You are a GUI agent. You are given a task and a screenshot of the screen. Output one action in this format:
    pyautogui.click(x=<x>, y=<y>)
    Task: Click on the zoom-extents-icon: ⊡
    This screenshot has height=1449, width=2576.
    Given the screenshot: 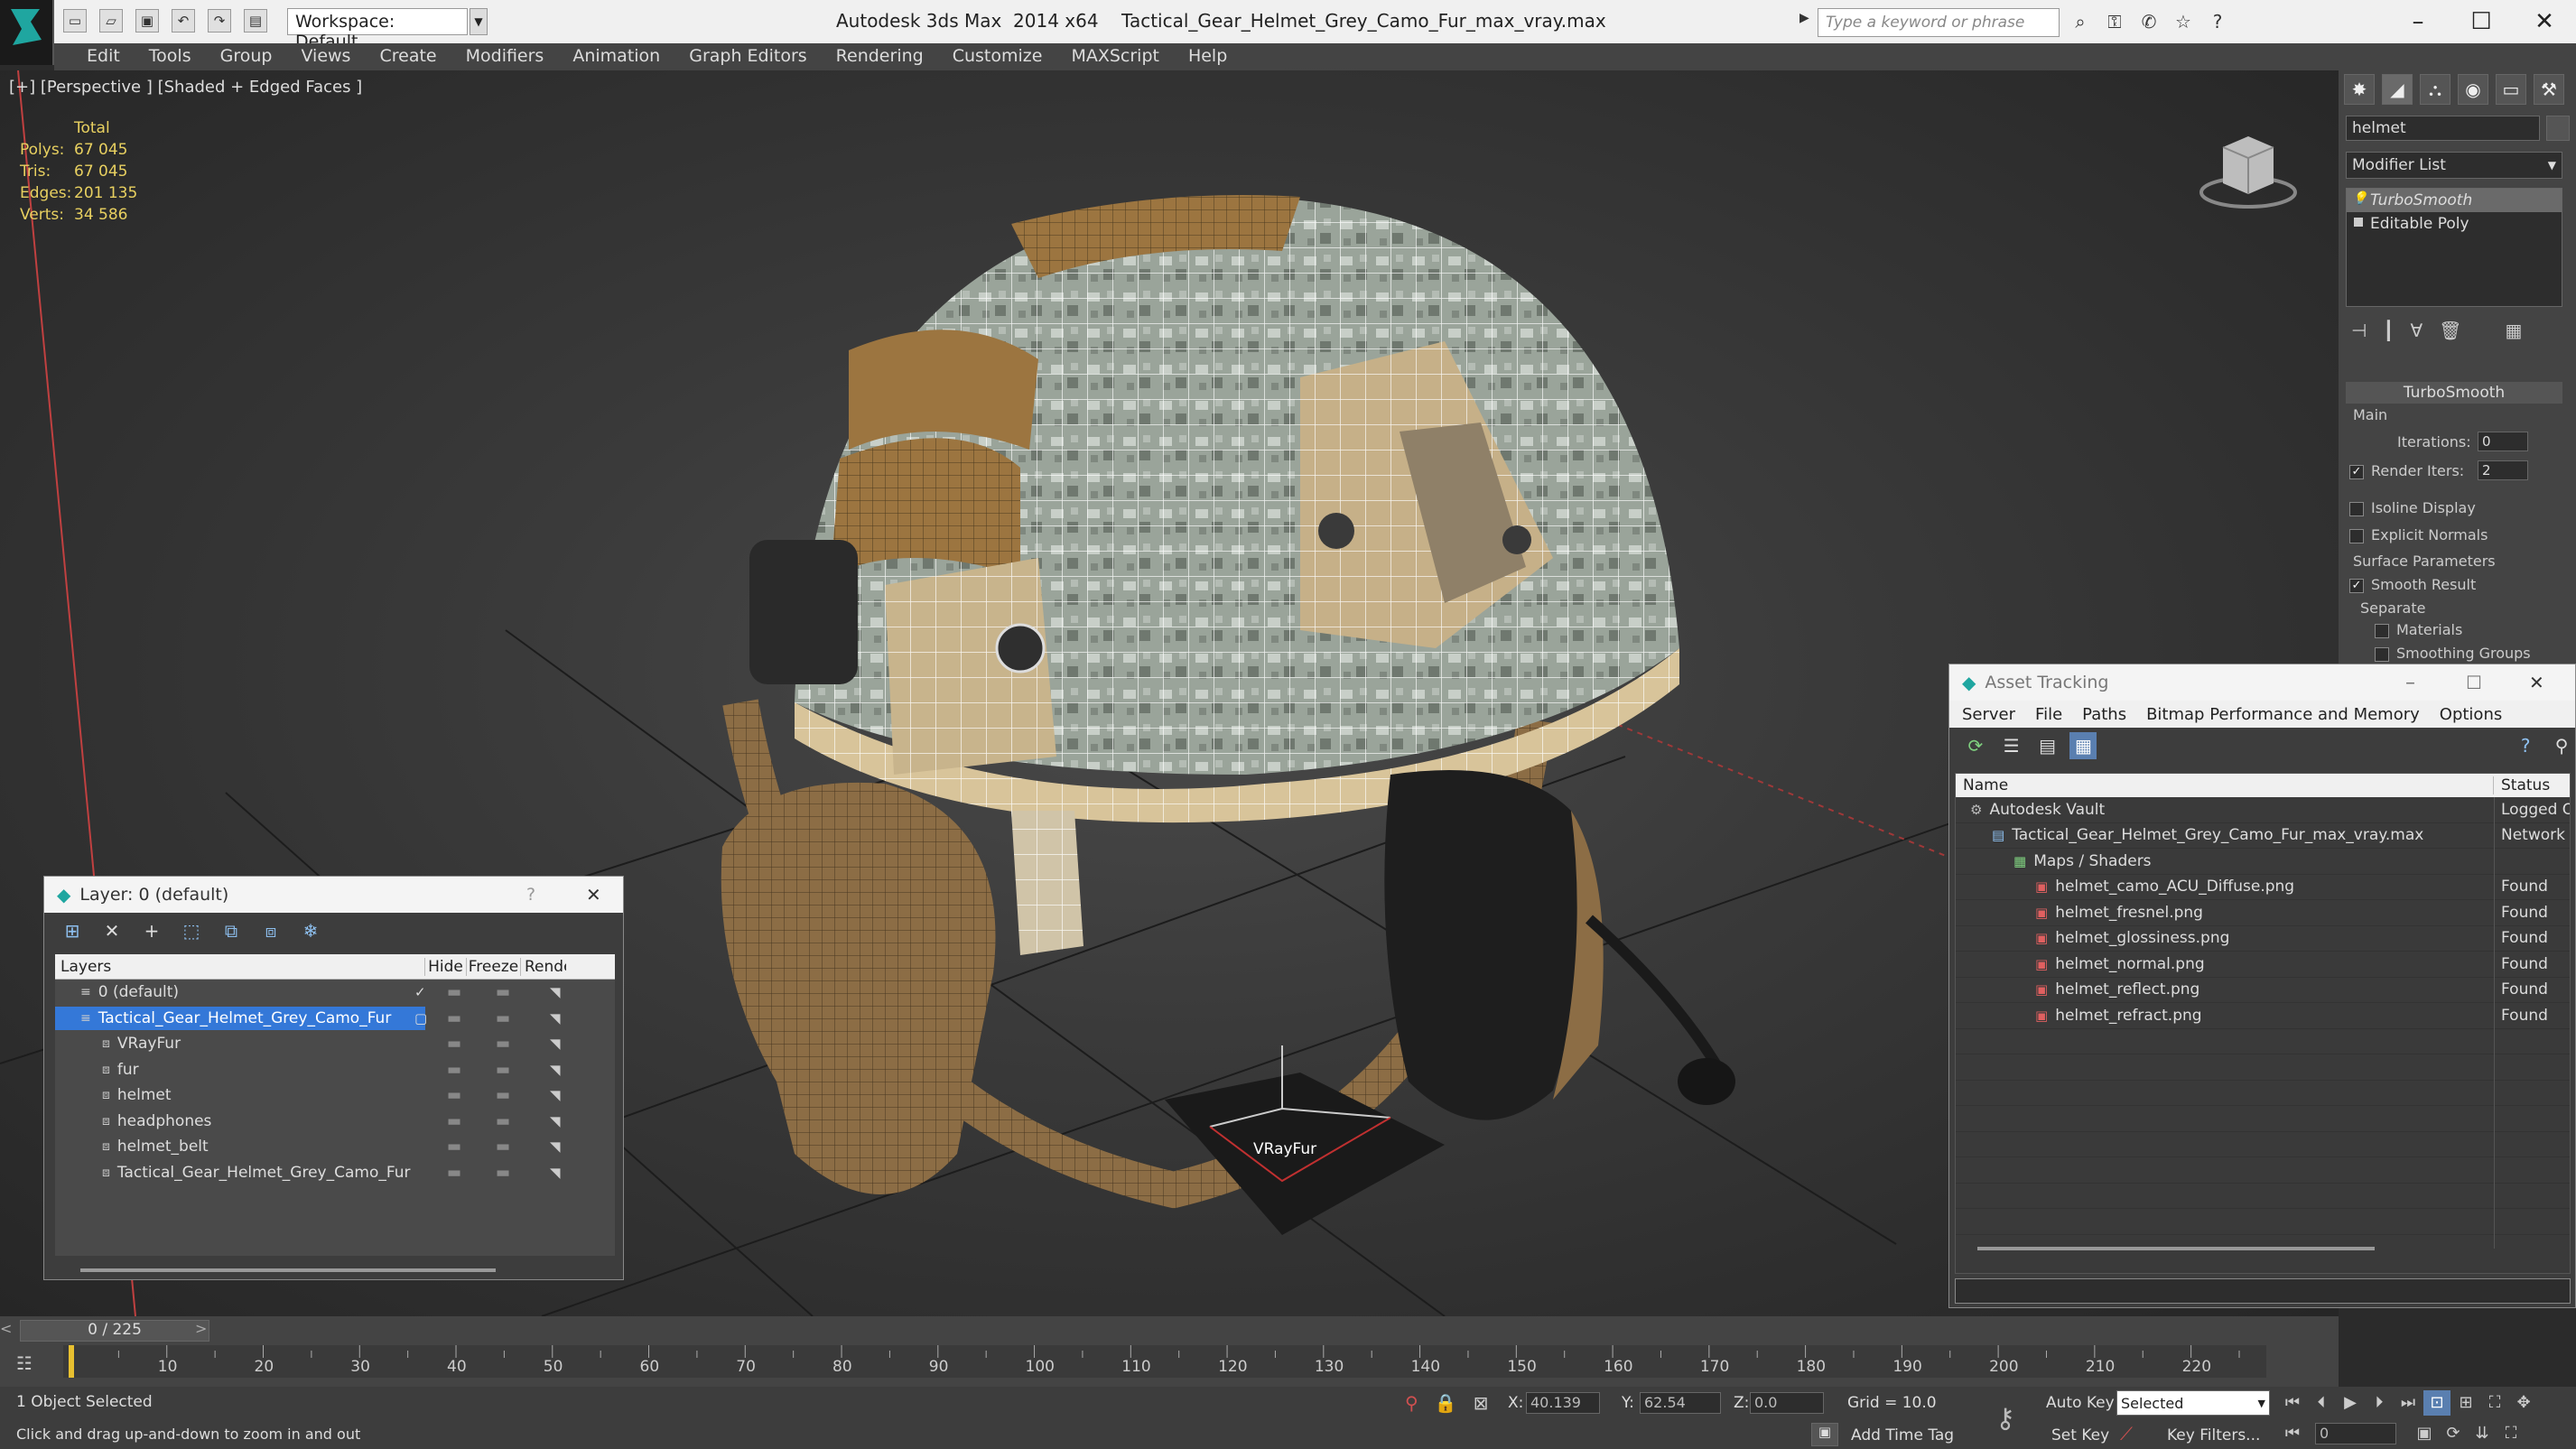 What is the action you would take?
    pyautogui.click(x=2436, y=1403)
    